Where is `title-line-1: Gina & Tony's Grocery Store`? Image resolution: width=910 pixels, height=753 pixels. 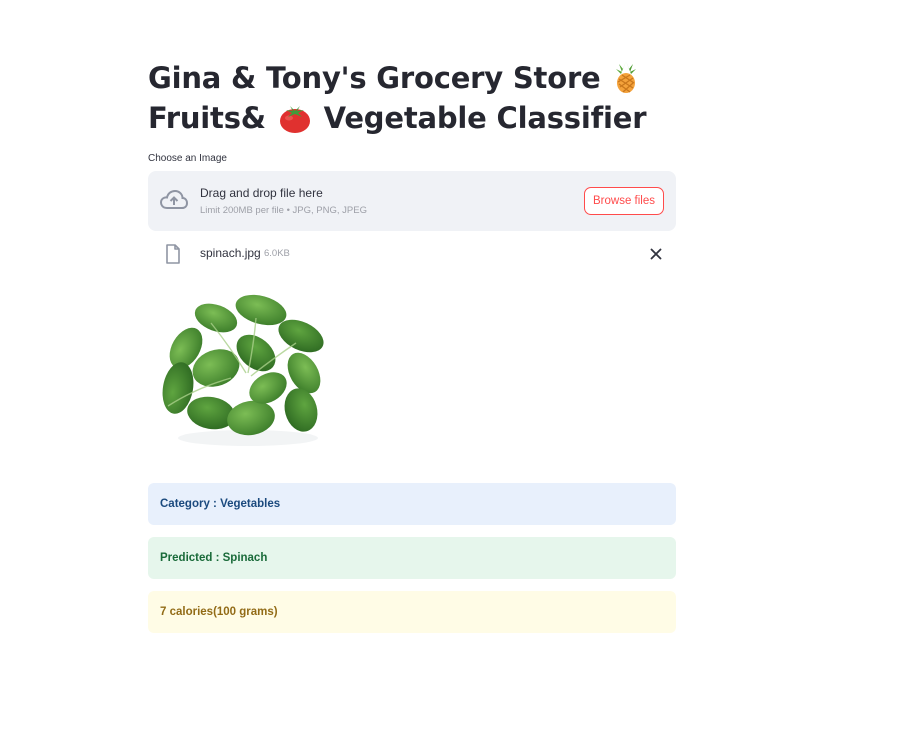
title-line-1: Gina & Tony's Grocery Store is located at coordinates (412, 78).